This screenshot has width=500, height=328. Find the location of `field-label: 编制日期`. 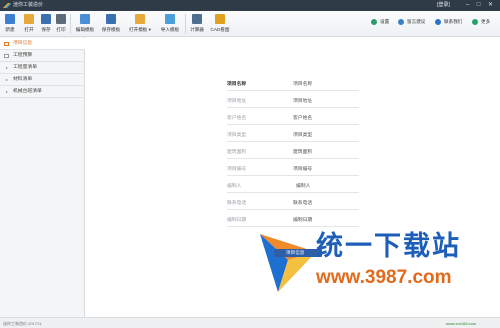

field-label: 编制日期 is located at coordinates (237, 220).